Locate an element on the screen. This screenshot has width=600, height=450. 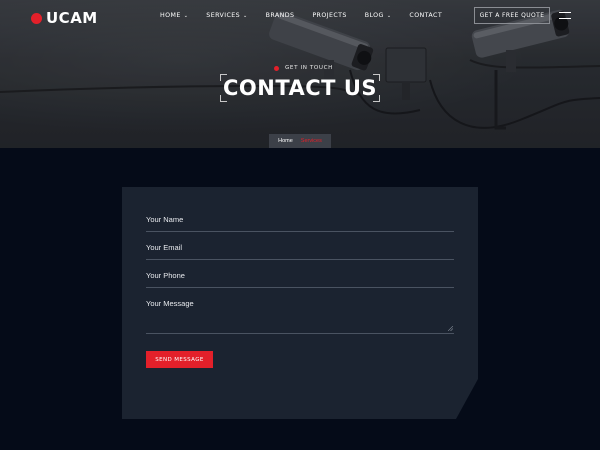
message-field: Your Message is located at coordinates (300, 316).